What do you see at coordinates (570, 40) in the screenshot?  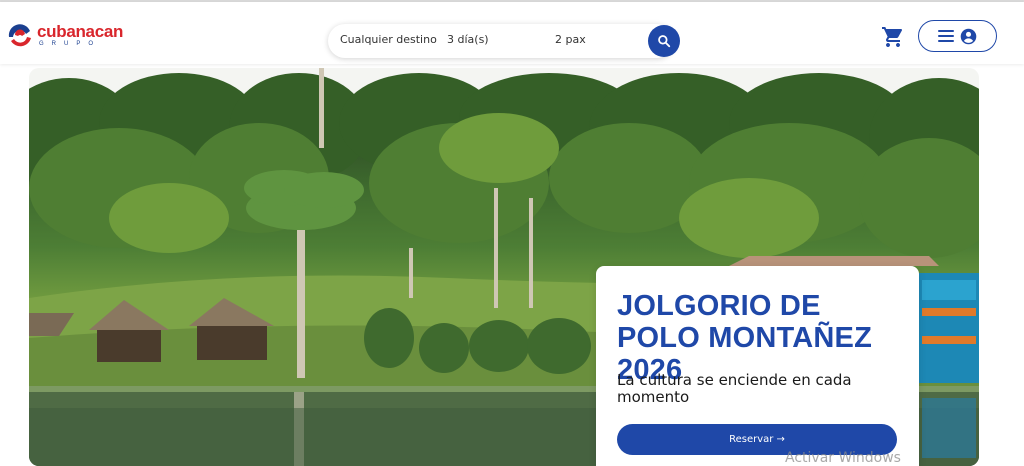 I see `pax-field: 2 pax` at bounding box center [570, 40].